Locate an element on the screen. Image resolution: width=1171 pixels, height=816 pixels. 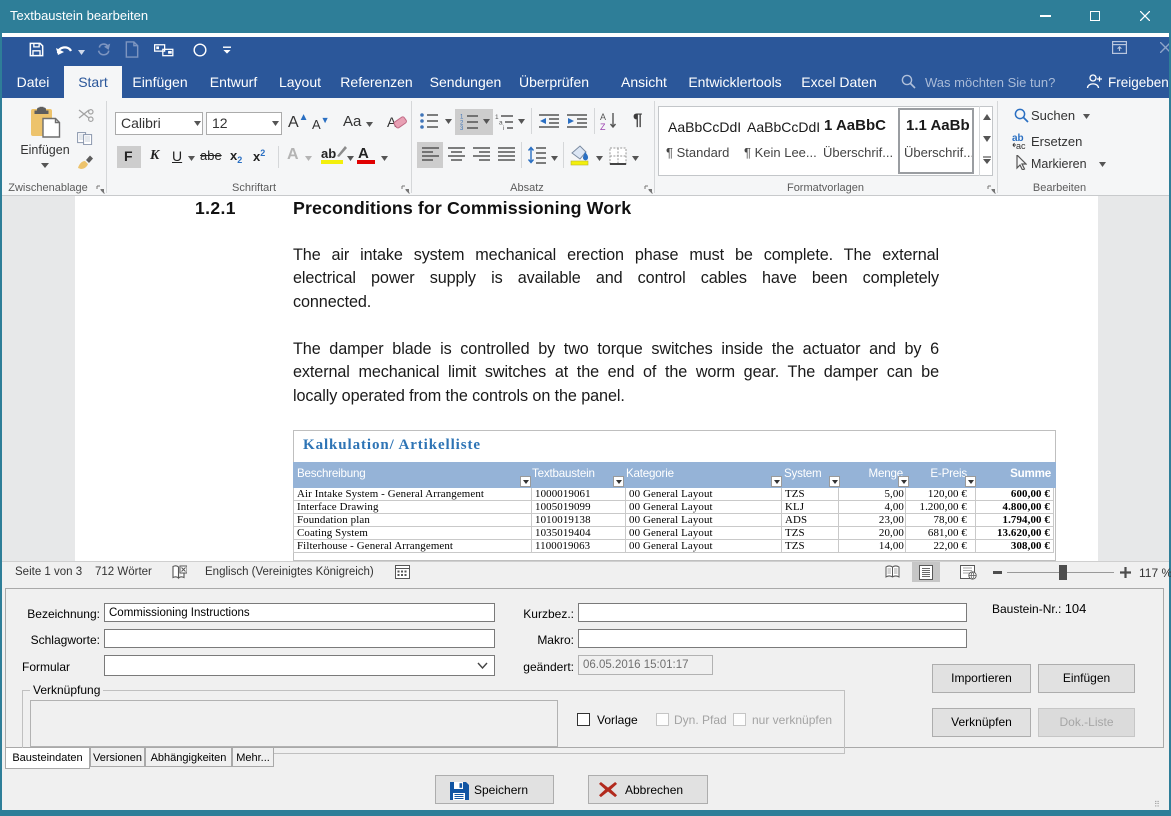
svg-text: Z is located at coordinates (603, 126).